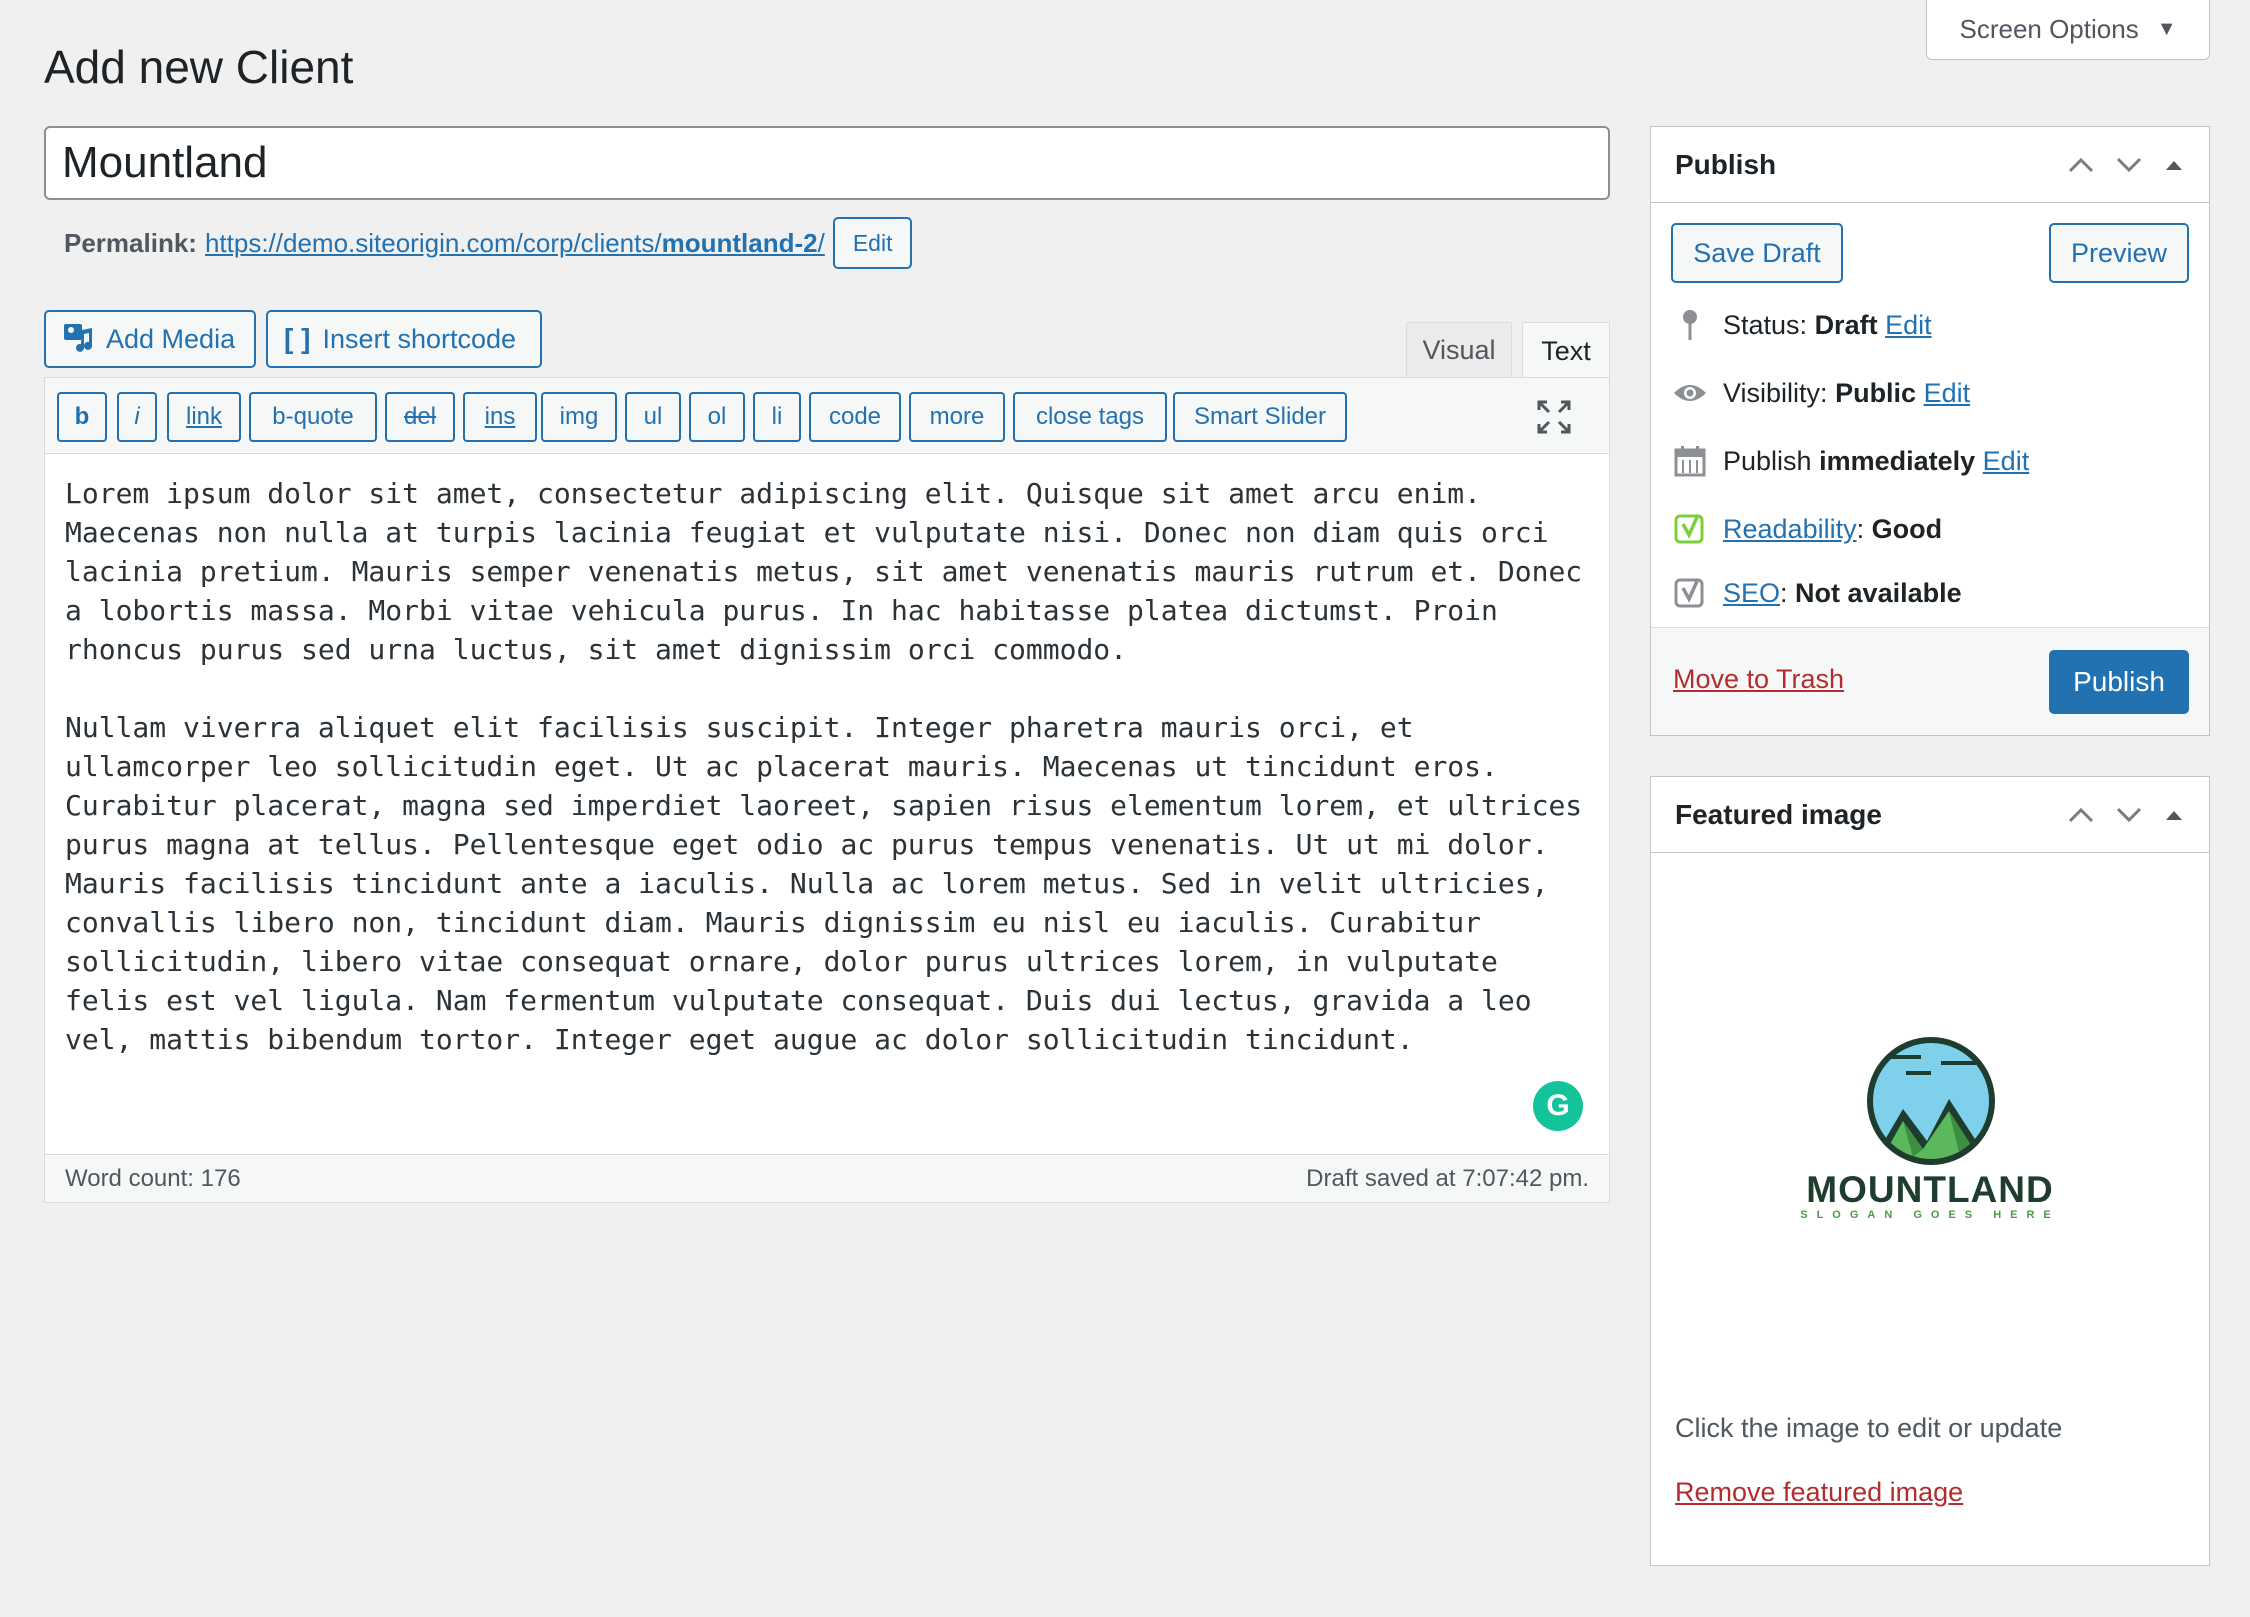  I want to click on seo-value: Not available, so click(1878, 592).